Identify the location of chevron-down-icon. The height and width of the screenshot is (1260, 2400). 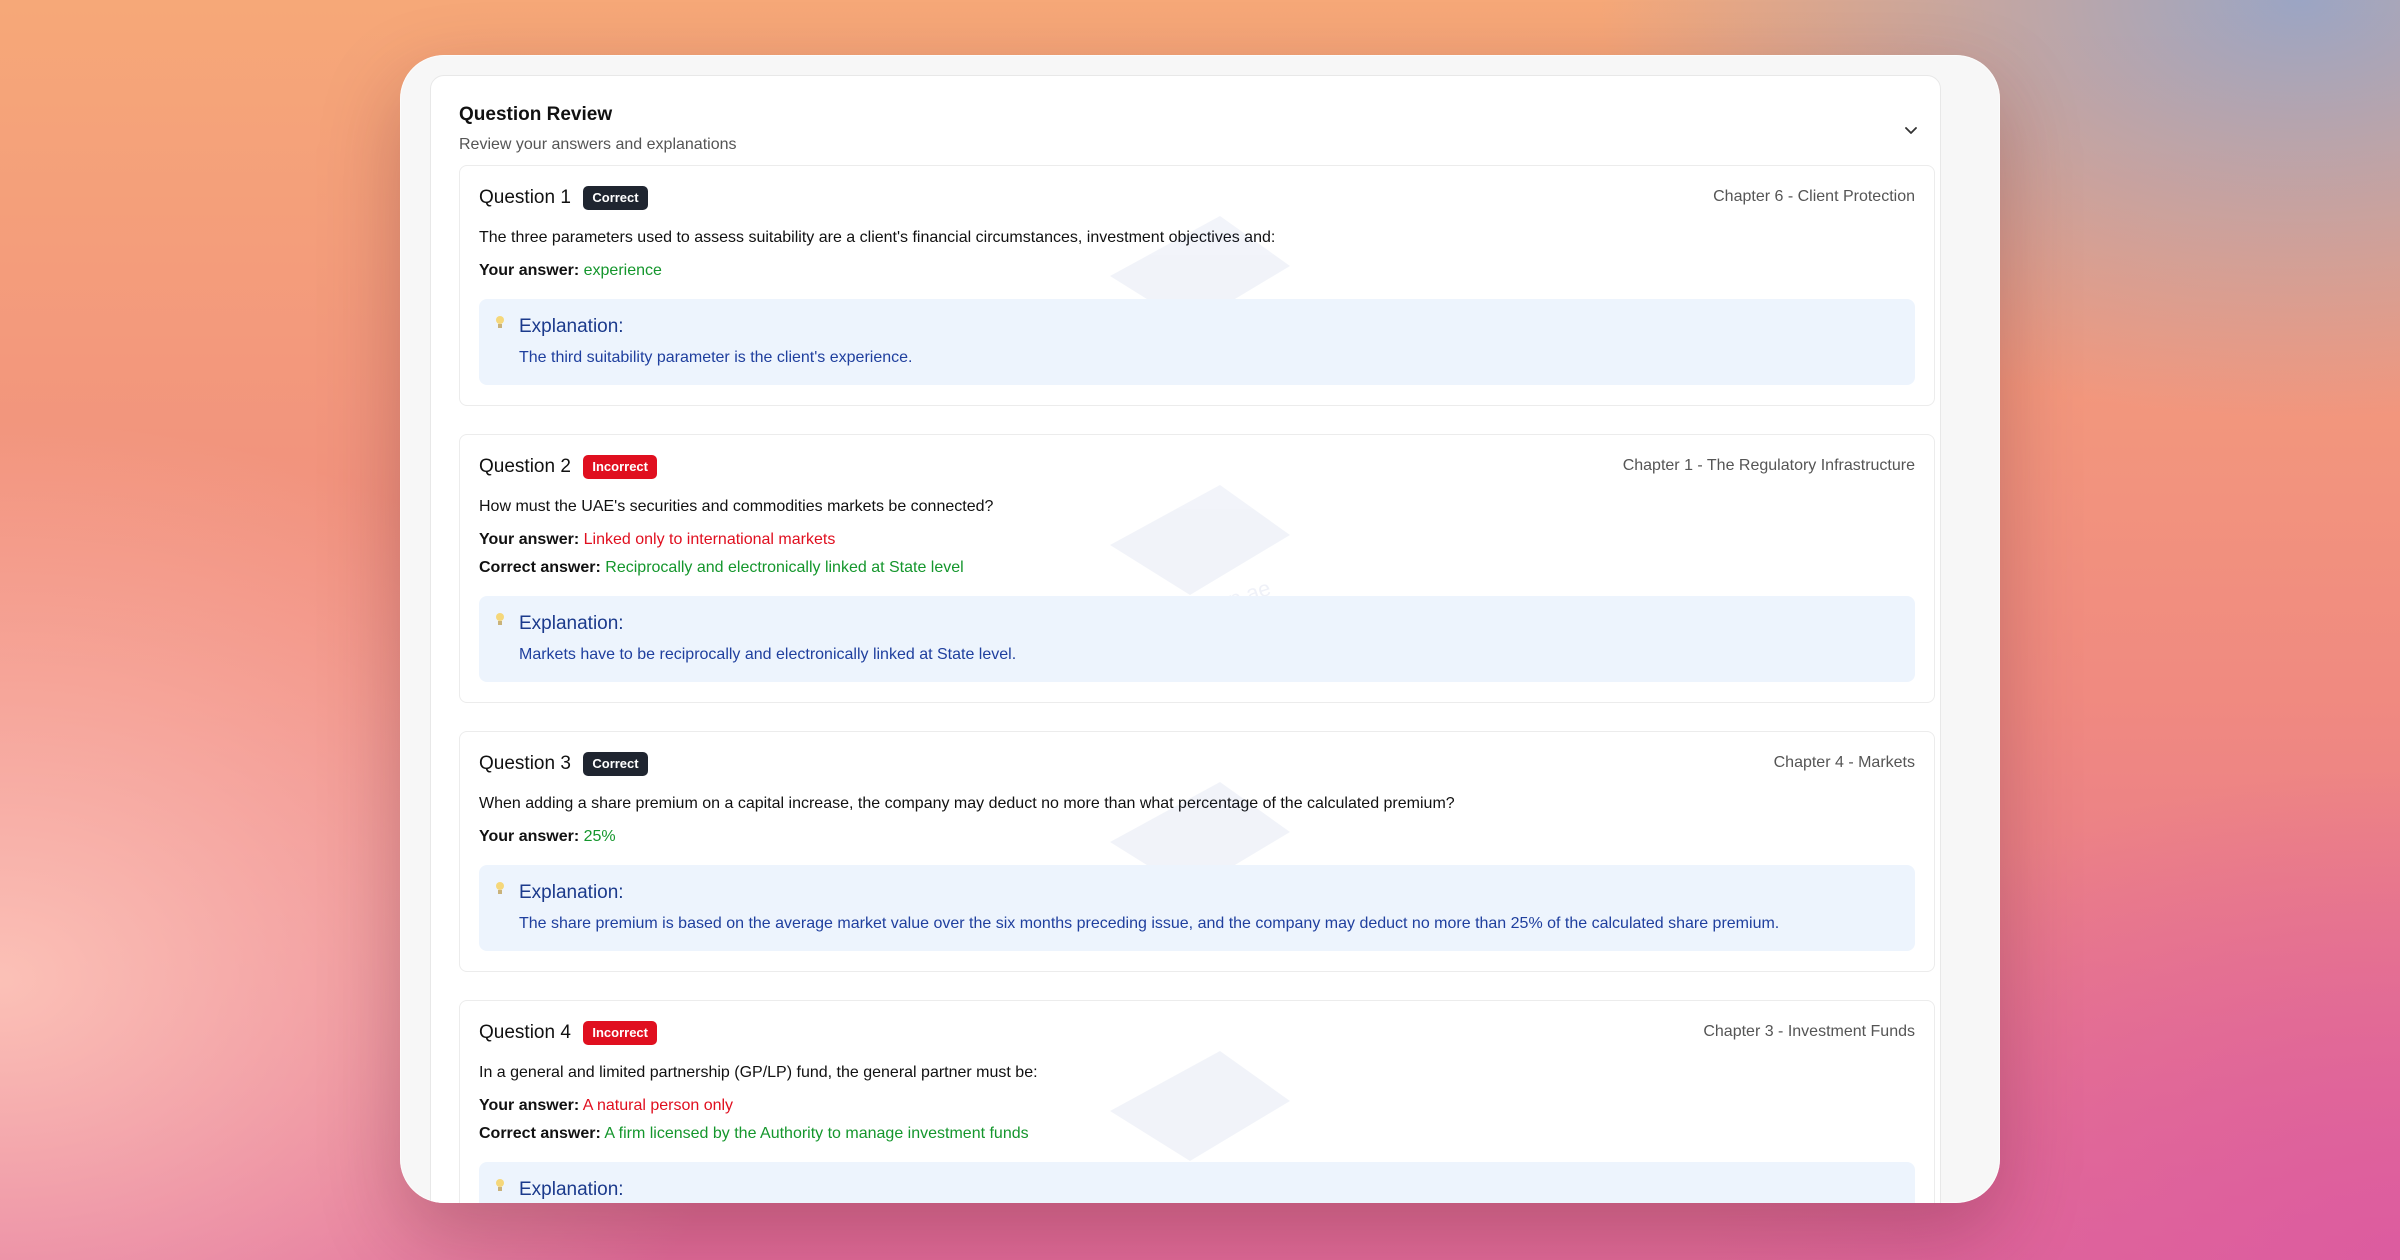
(1911, 131).